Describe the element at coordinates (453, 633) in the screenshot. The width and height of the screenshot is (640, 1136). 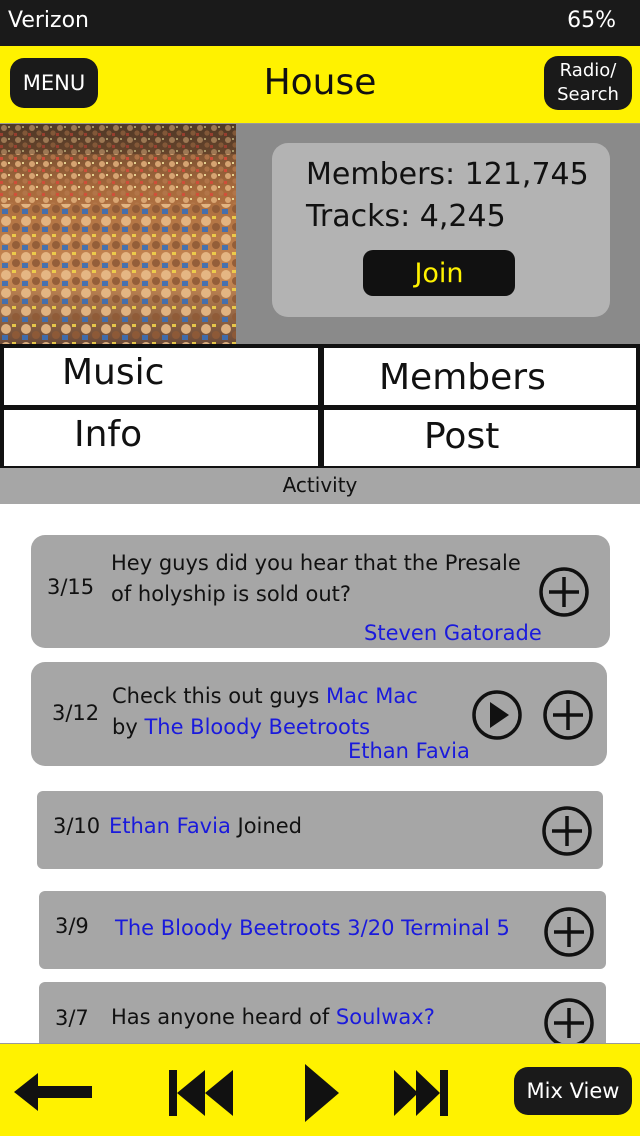
I see `activity-author-link: Steven Gatorade` at that location.